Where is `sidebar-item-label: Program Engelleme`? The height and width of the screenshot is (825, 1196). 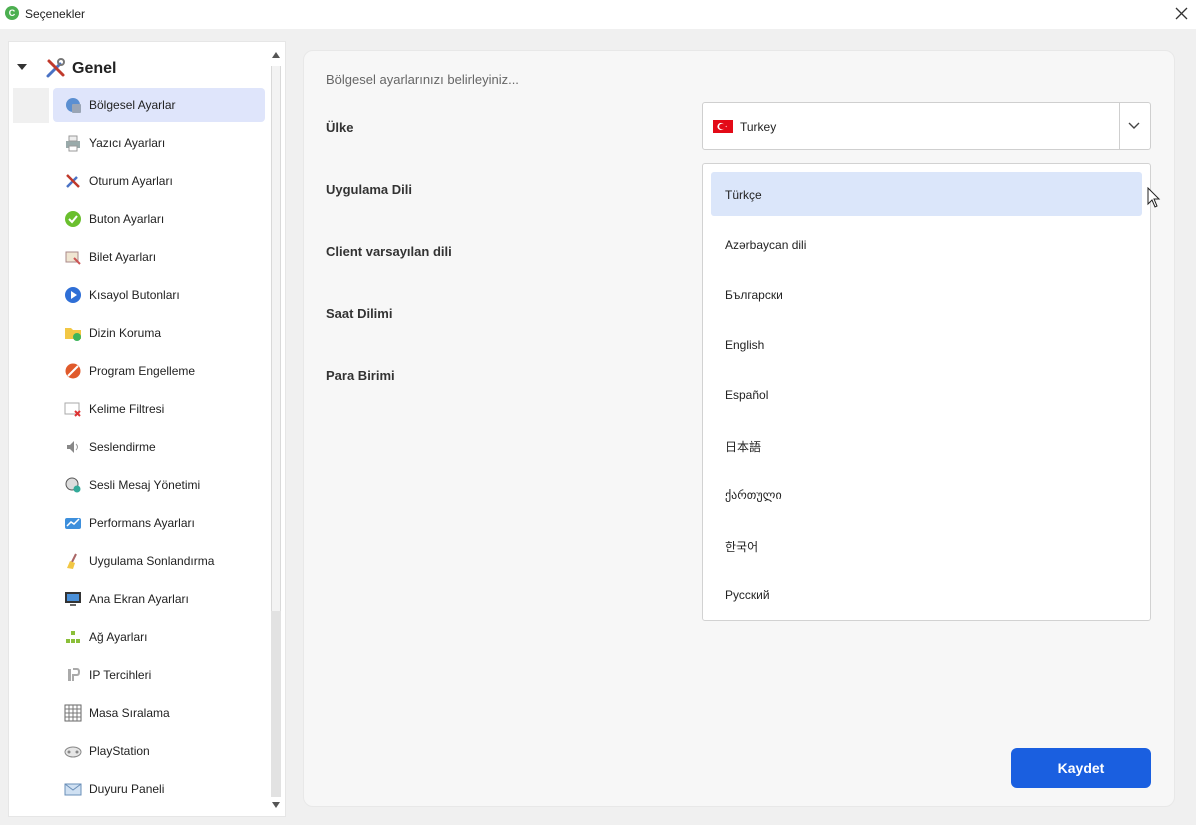 sidebar-item-label: Program Engelleme is located at coordinates (142, 371).